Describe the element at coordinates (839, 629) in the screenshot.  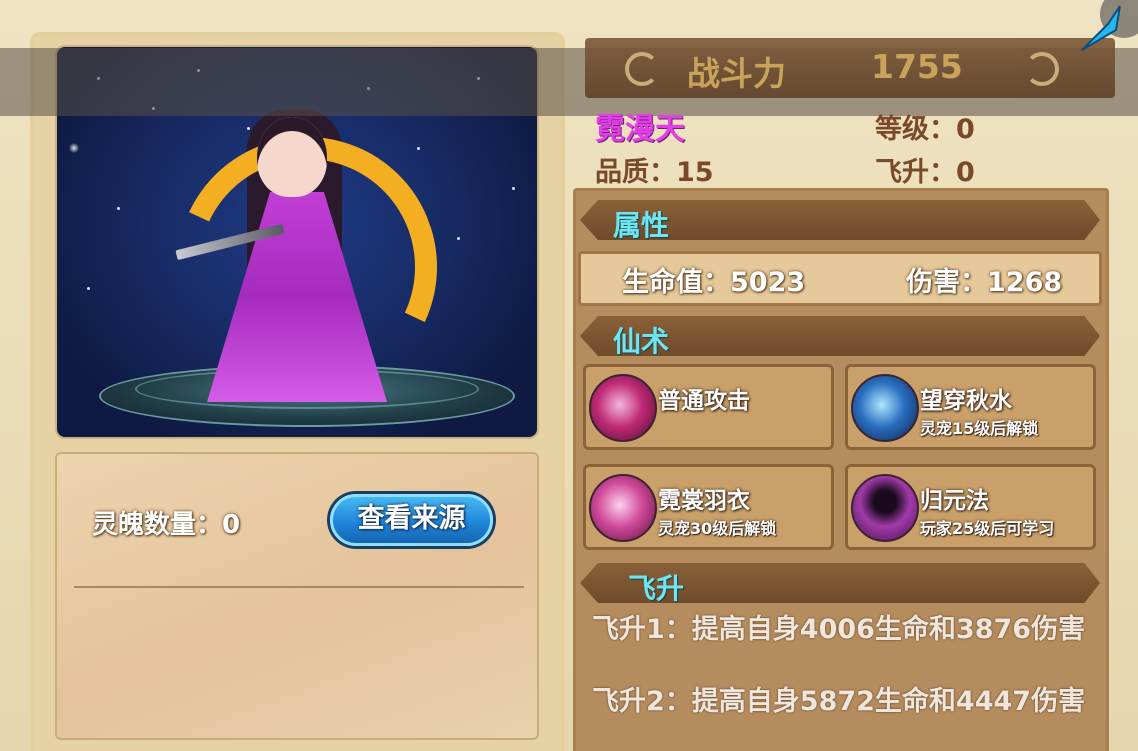
I see `ascend-effect-1: 飞升1：提高自身4006生命和3876伤害` at that location.